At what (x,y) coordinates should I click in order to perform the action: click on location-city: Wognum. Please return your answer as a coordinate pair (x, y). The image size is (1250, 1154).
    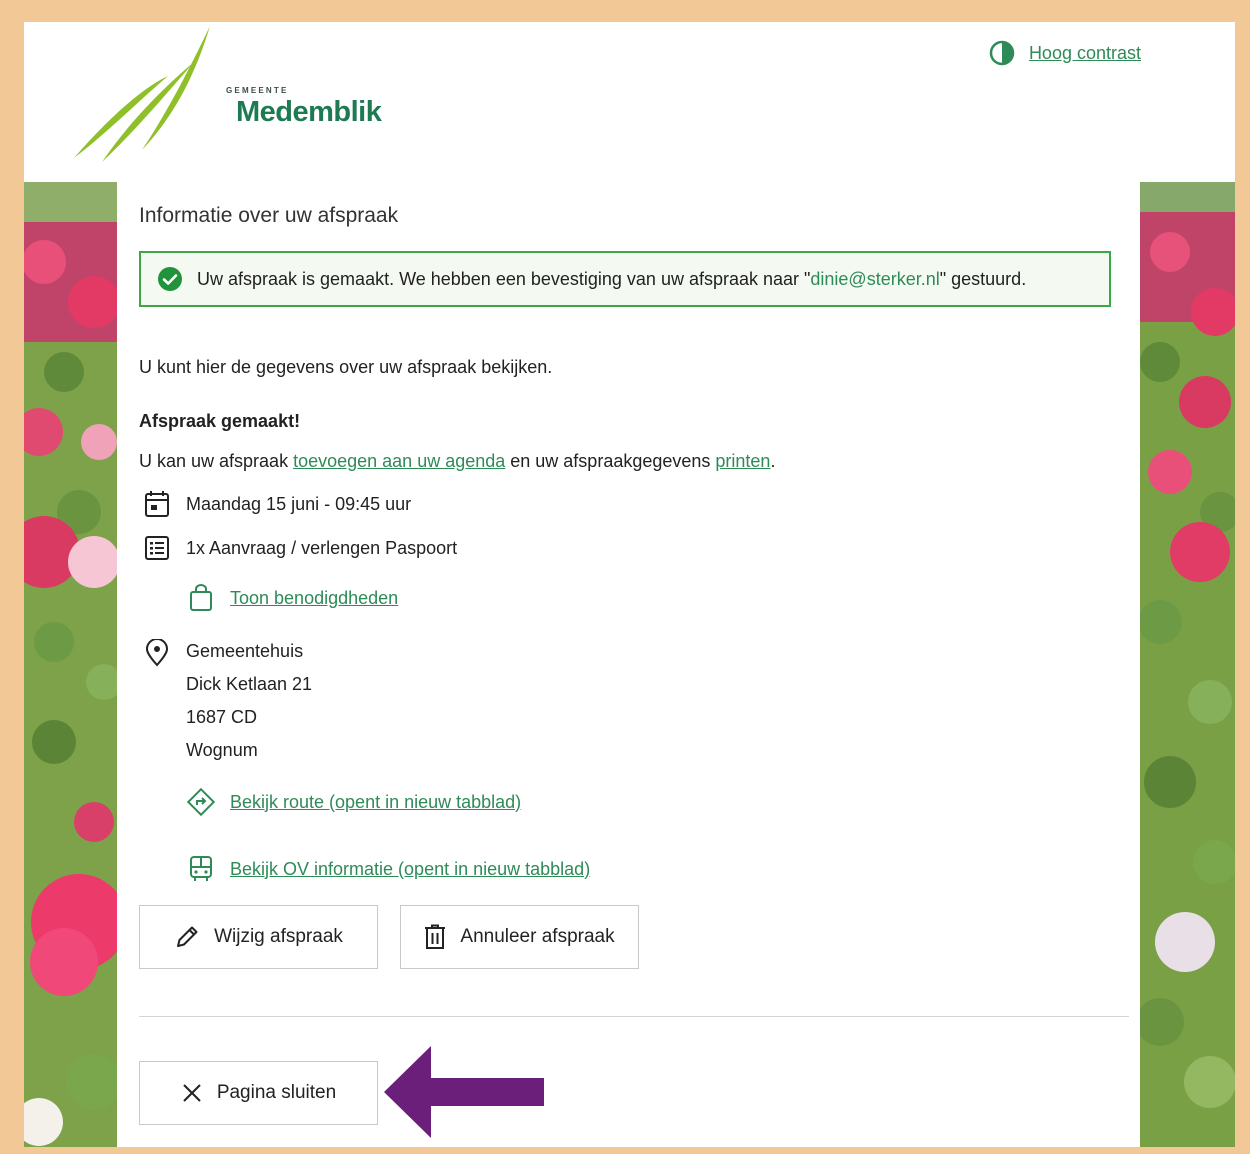
    Looking at the image, I should click on (222, 750).